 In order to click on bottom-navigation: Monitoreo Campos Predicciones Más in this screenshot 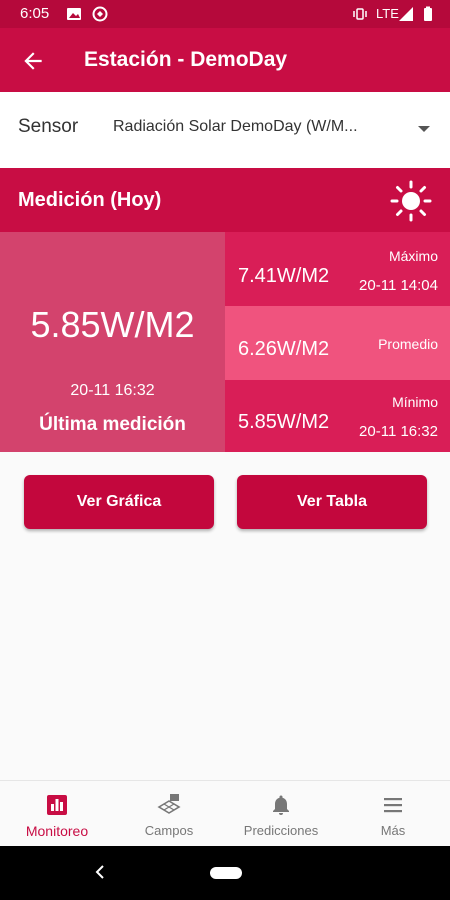, I will do `click(225, 813)`.